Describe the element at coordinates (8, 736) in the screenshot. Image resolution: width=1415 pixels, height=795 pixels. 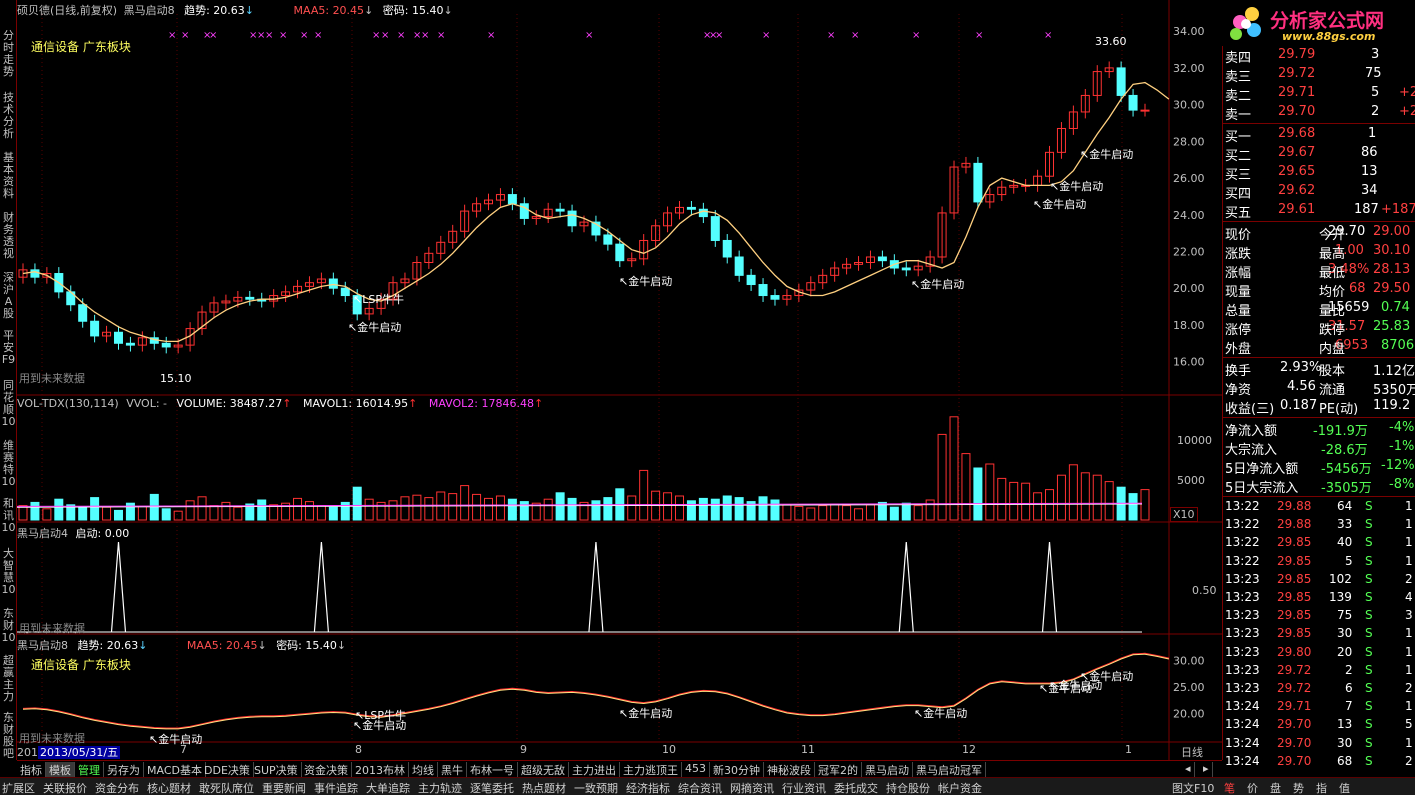
I see `left-tab-12: 东财股吧` at that location.